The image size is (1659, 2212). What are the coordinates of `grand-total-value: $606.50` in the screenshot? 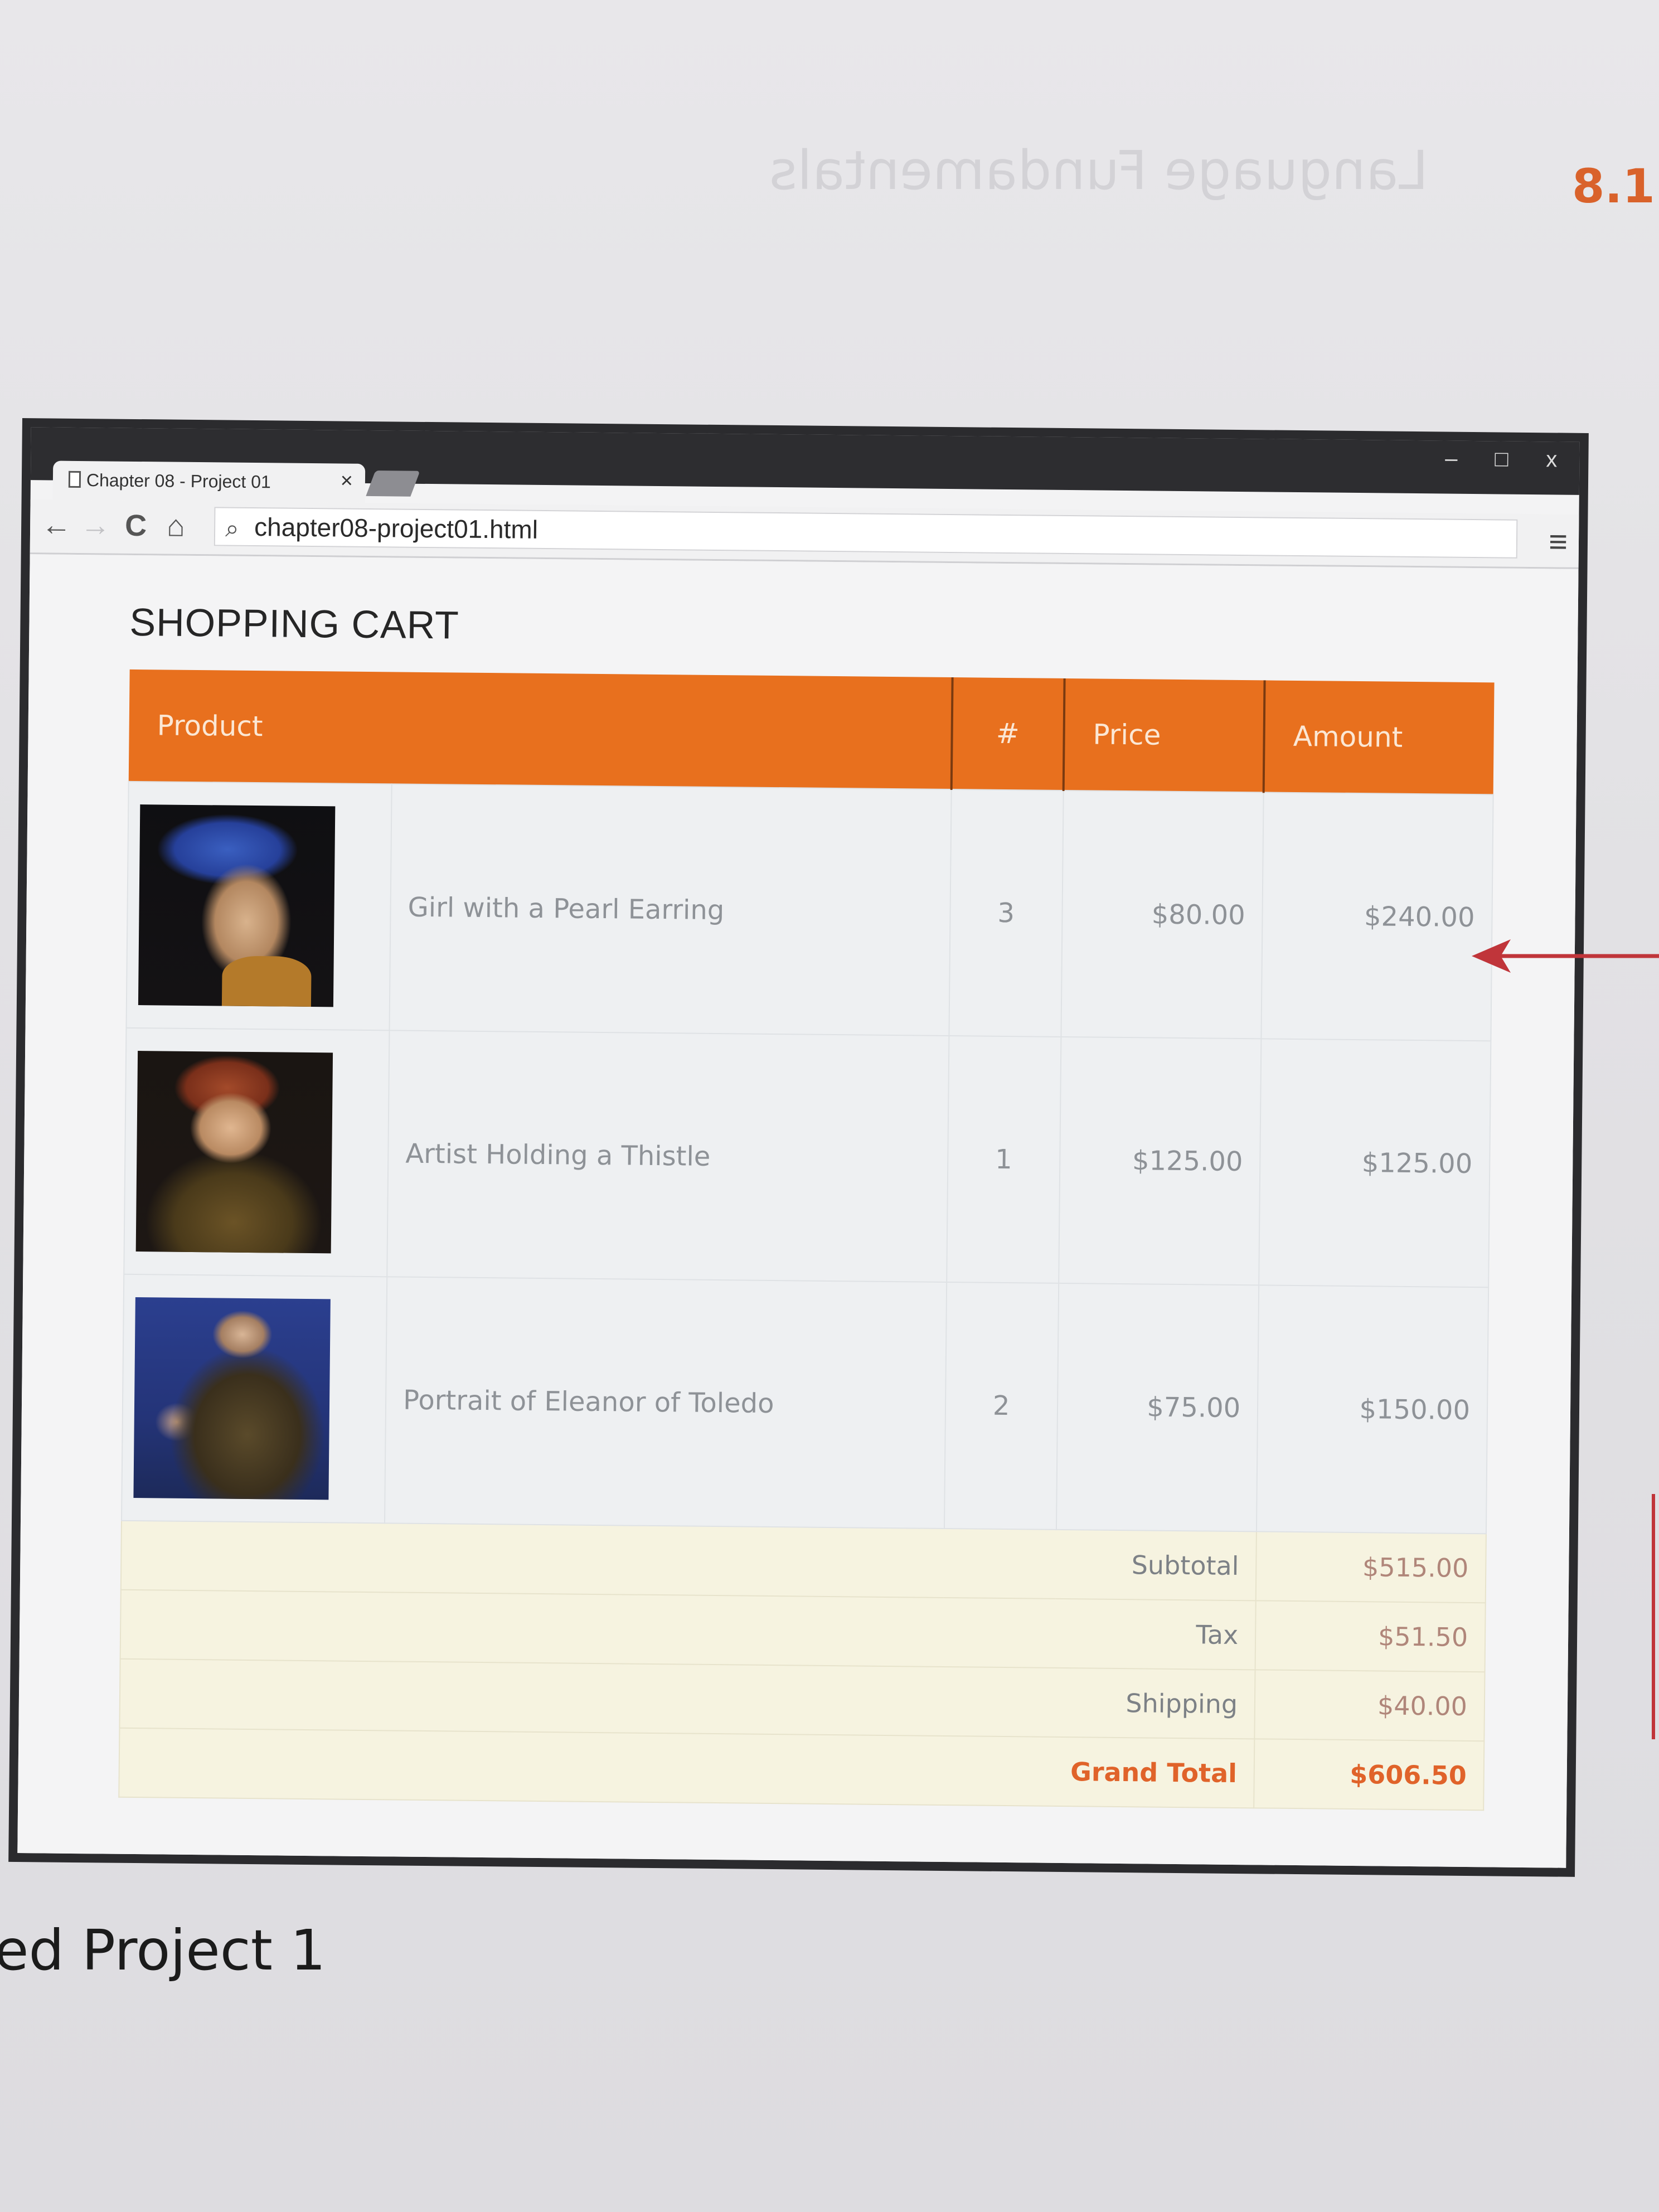 It's located at (1370, 1775).